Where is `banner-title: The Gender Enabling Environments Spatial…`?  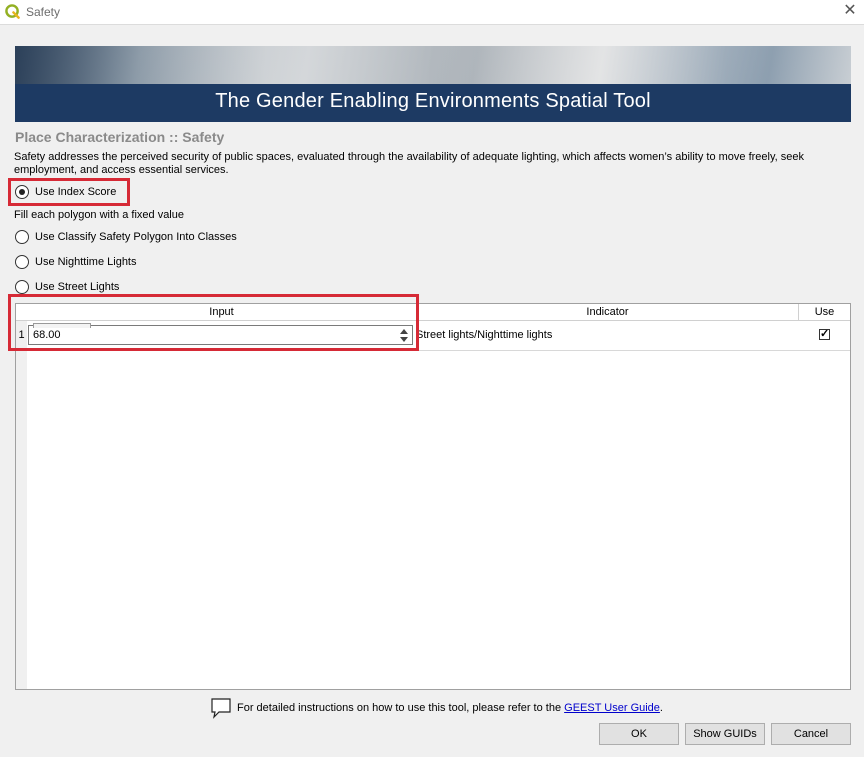
banner-title: The Gender Enabling Environments Spatial… is located at coordinates (433, 101).